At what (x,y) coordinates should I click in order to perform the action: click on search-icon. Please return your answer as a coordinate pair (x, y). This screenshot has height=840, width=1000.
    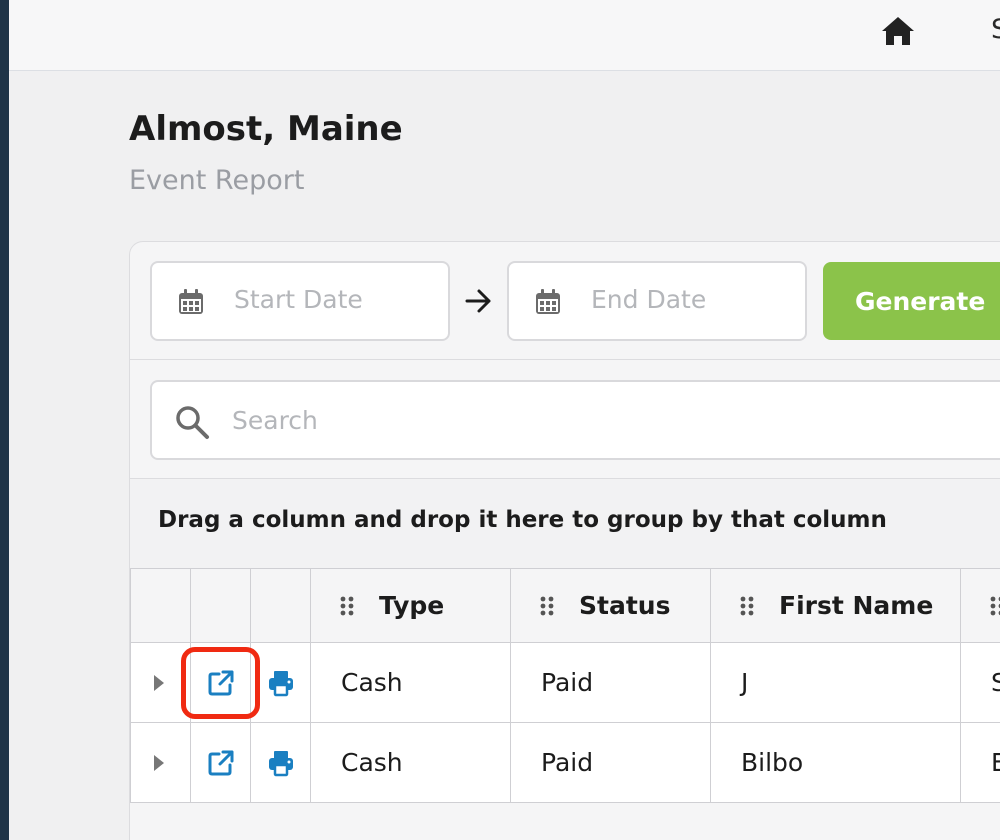
    Looking at the image, I should click on (192, 422).